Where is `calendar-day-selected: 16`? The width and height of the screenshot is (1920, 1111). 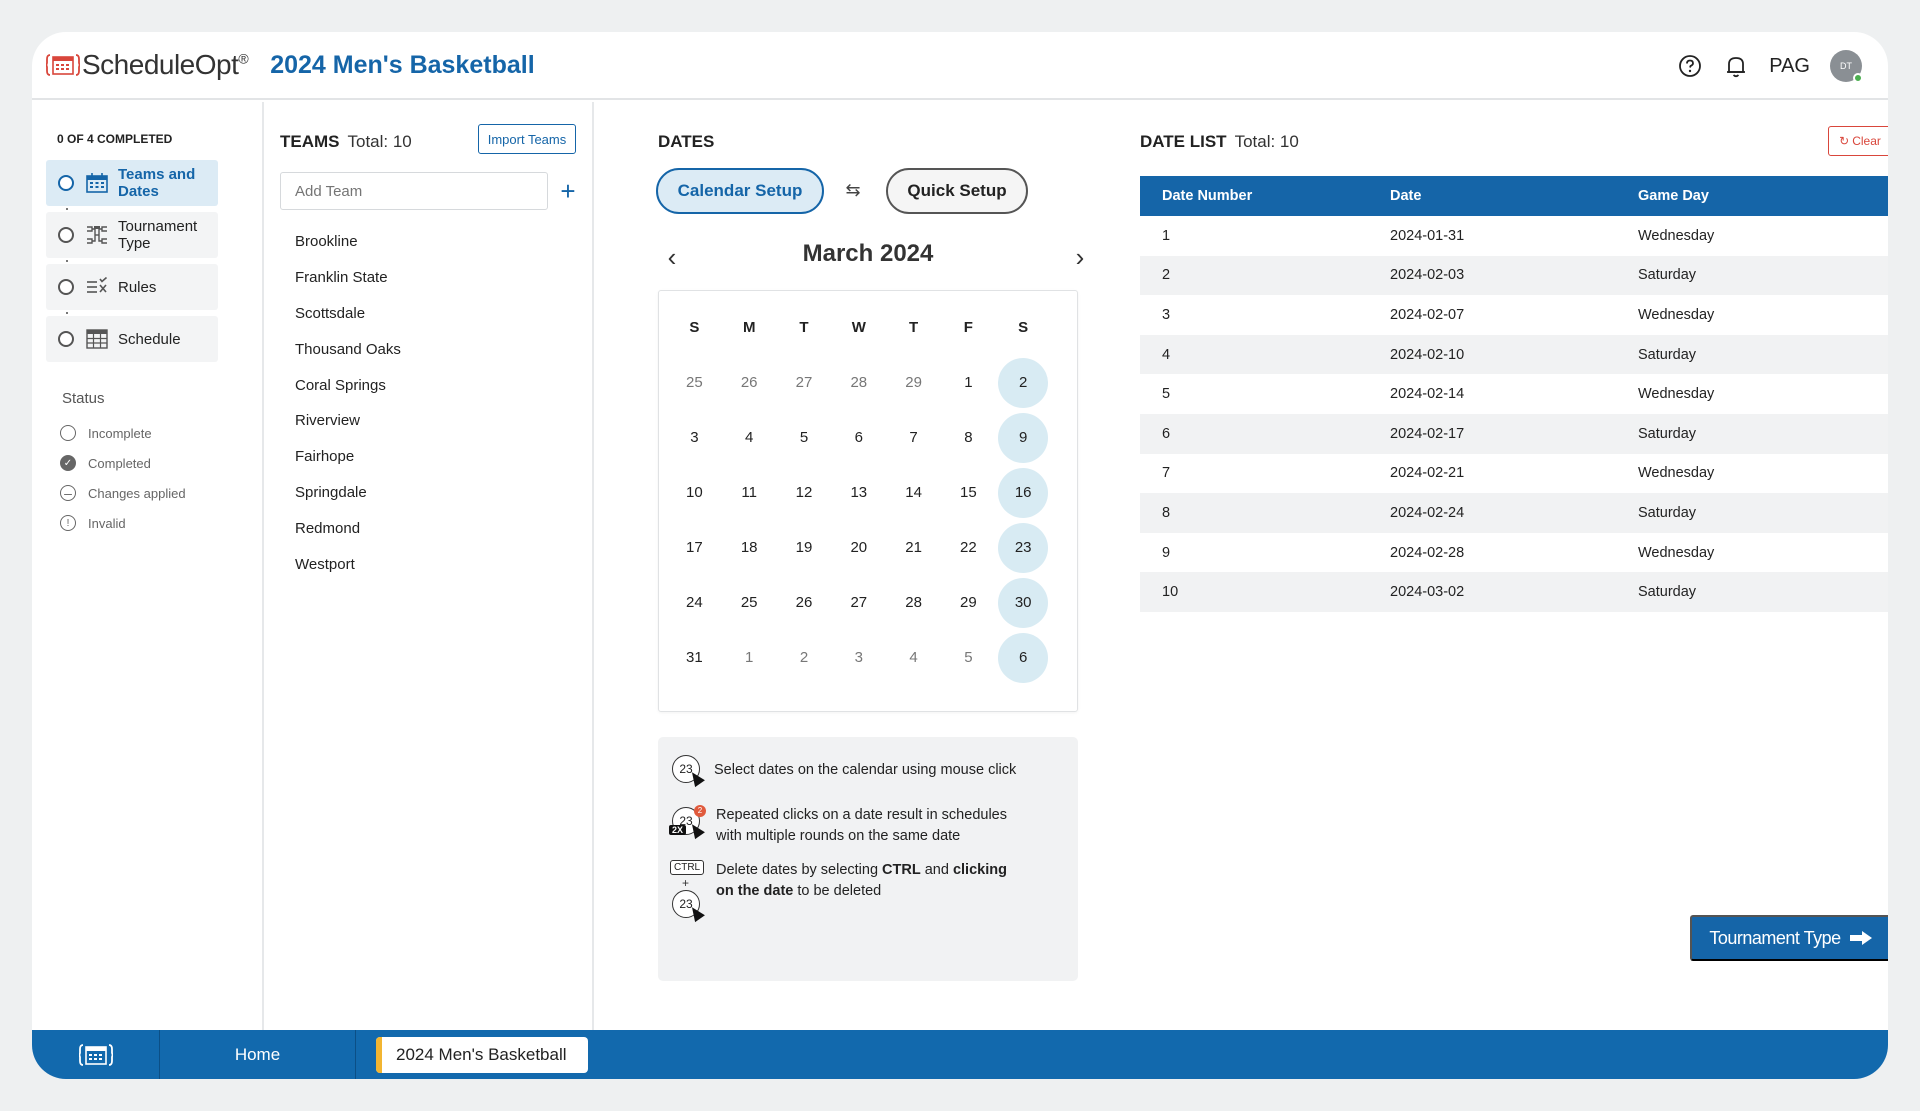 calendar-day-selected: 16 is located at coordinates (1023, 492).